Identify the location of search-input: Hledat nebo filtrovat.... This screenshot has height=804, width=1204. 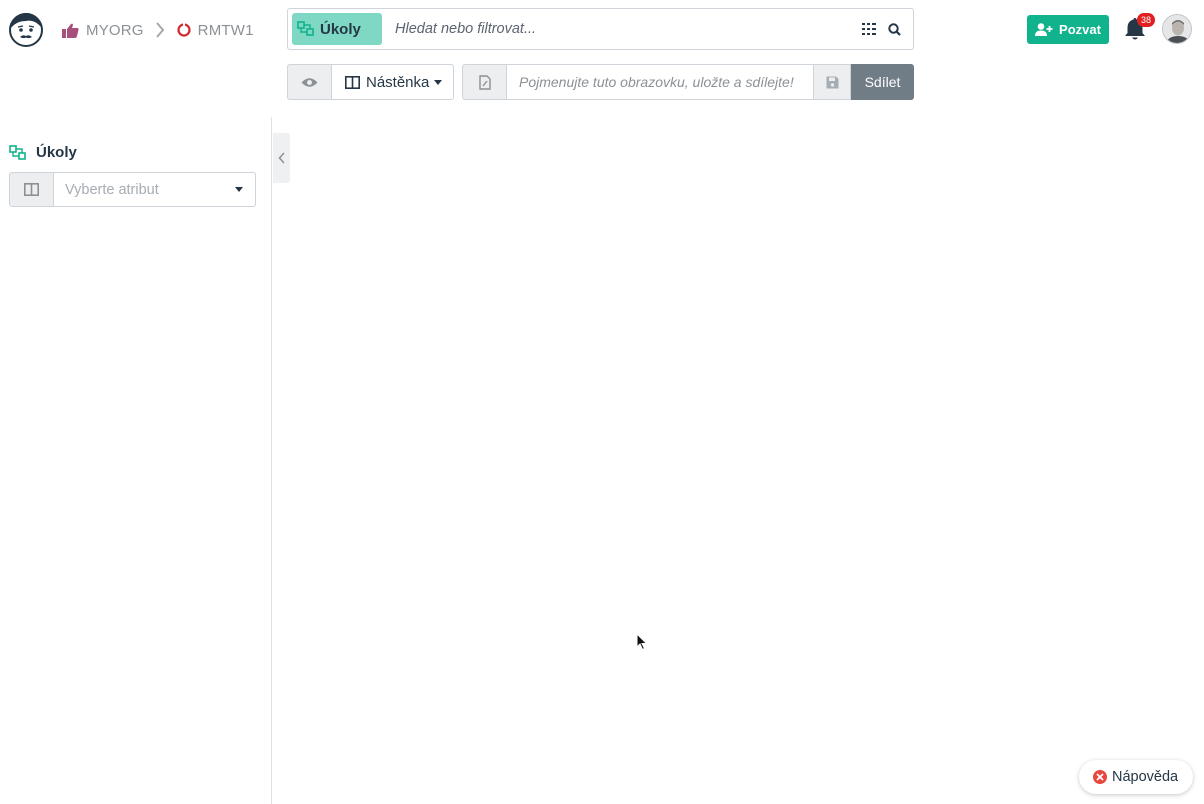
(628, 29).